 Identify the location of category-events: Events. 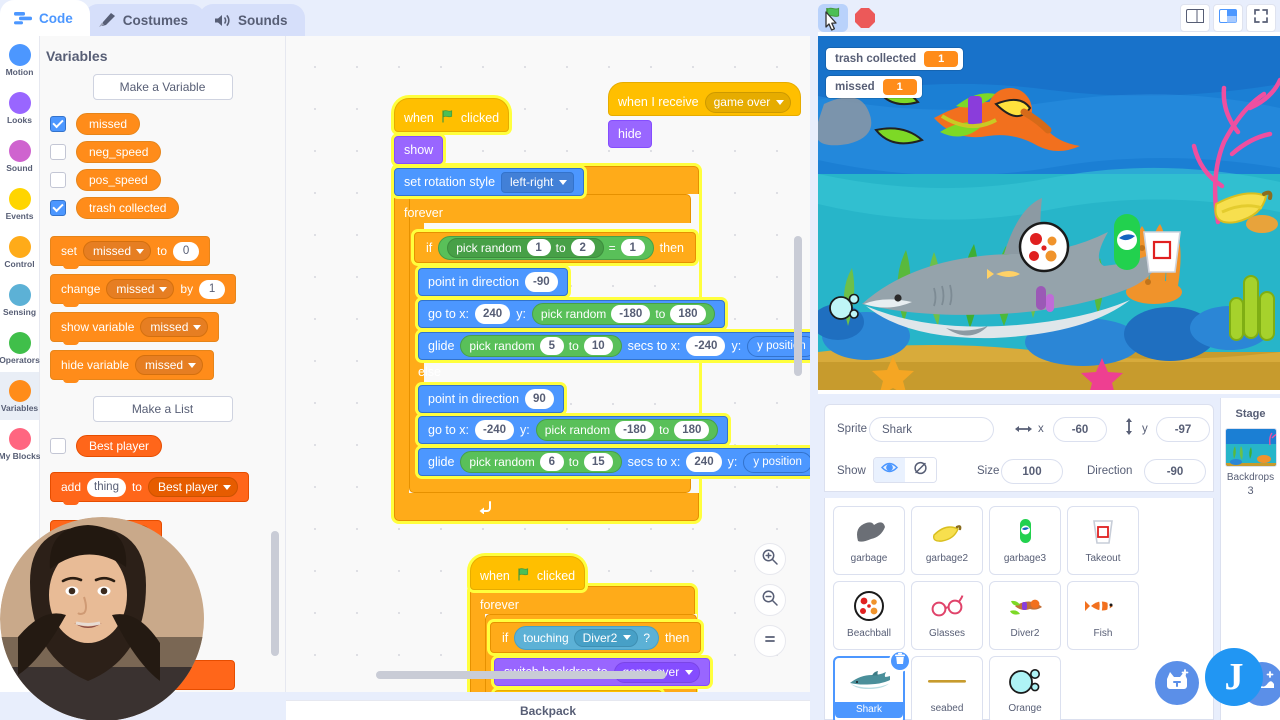
(19, 204).